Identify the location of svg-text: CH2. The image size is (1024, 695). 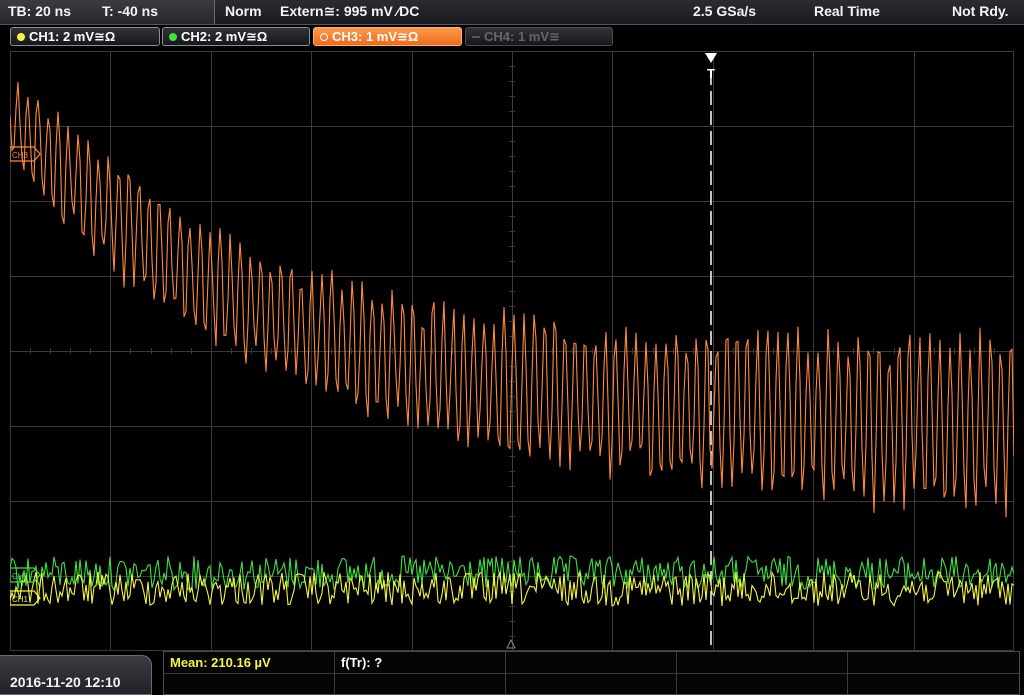
(20, 576).